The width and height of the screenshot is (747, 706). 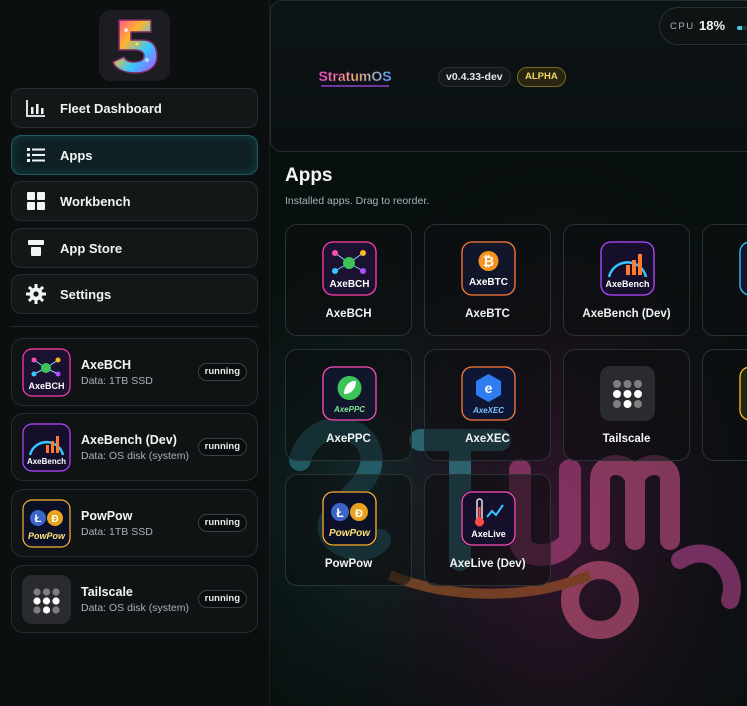 I want to click on app-tile-axebench: AxeBench AxeBench (Dev), so click(x=626, y=280).